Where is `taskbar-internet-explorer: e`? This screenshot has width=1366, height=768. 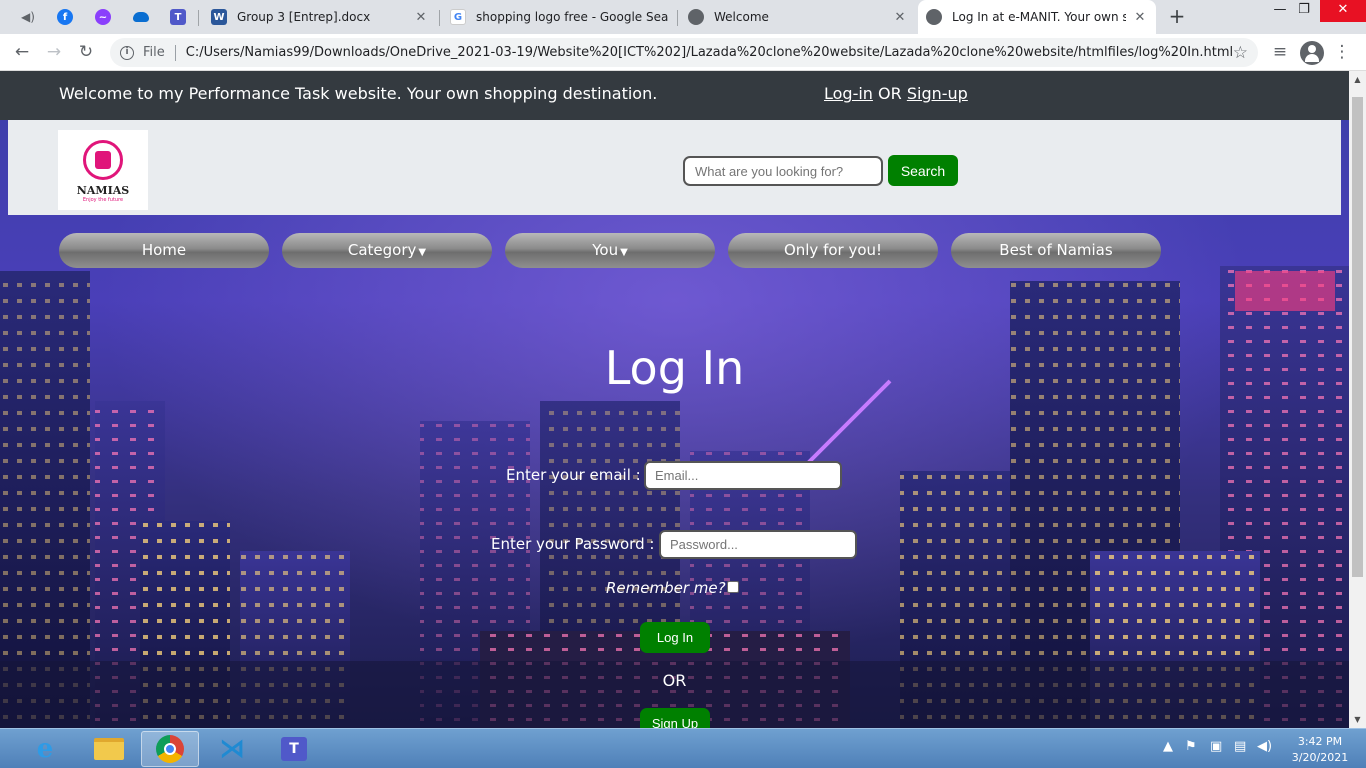
taskbar-internet-explorer: e is located at coordinates (45, 749).